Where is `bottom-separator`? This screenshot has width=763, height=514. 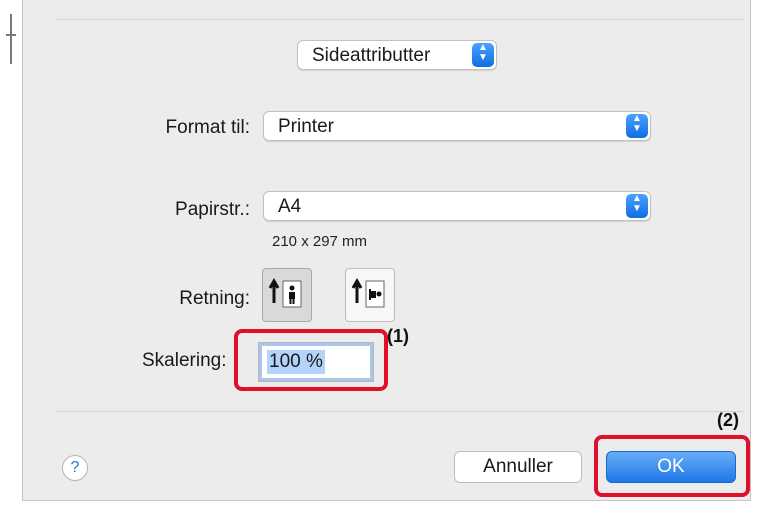 bottom-separator is located at coordinates (400, 411).